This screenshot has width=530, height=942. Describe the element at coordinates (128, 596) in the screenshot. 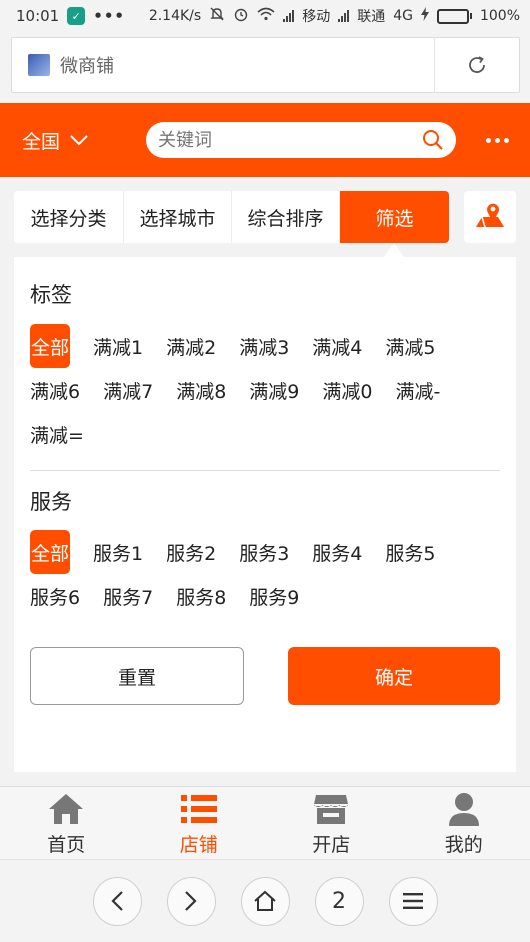

I see `service-chip: 服务7` at that location.